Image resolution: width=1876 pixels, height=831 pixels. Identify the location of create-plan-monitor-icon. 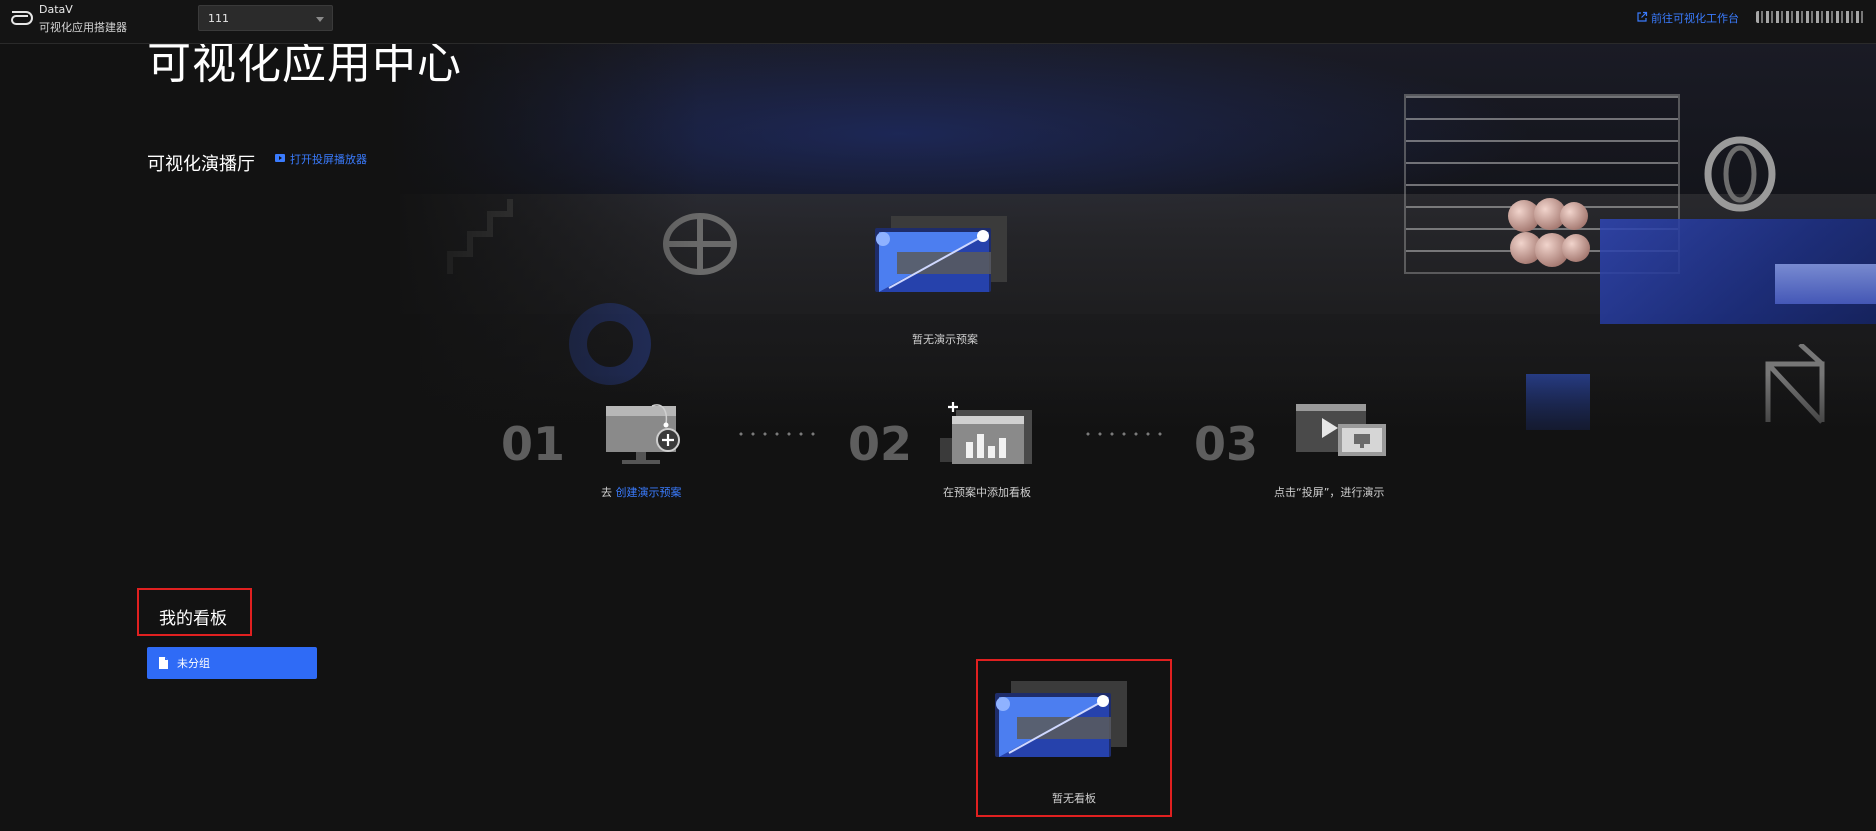
(643, 434).